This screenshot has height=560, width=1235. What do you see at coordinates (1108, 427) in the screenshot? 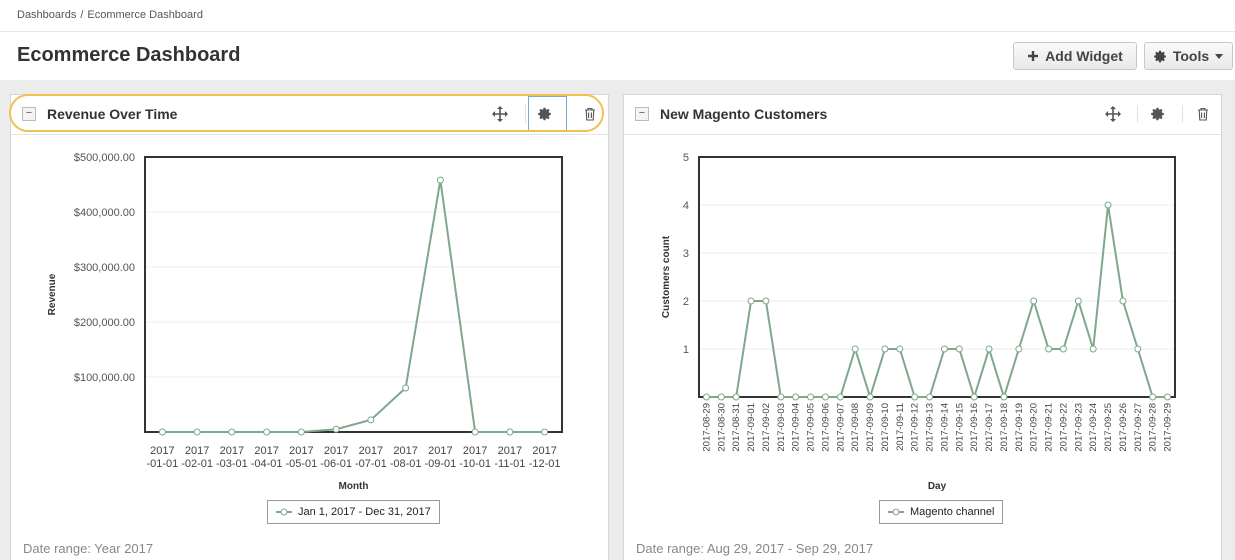
I see `x-tick-label: 2017-09-25` at bounding box center [1108, 427].